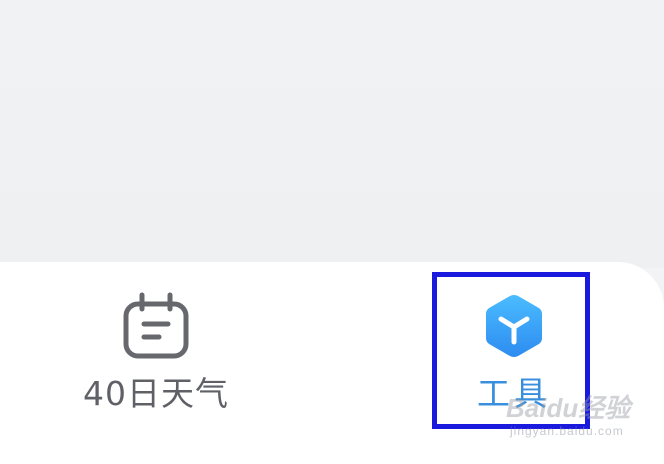  I want to click on tab-40-day-weather: 40日天气, so click(156, 337).